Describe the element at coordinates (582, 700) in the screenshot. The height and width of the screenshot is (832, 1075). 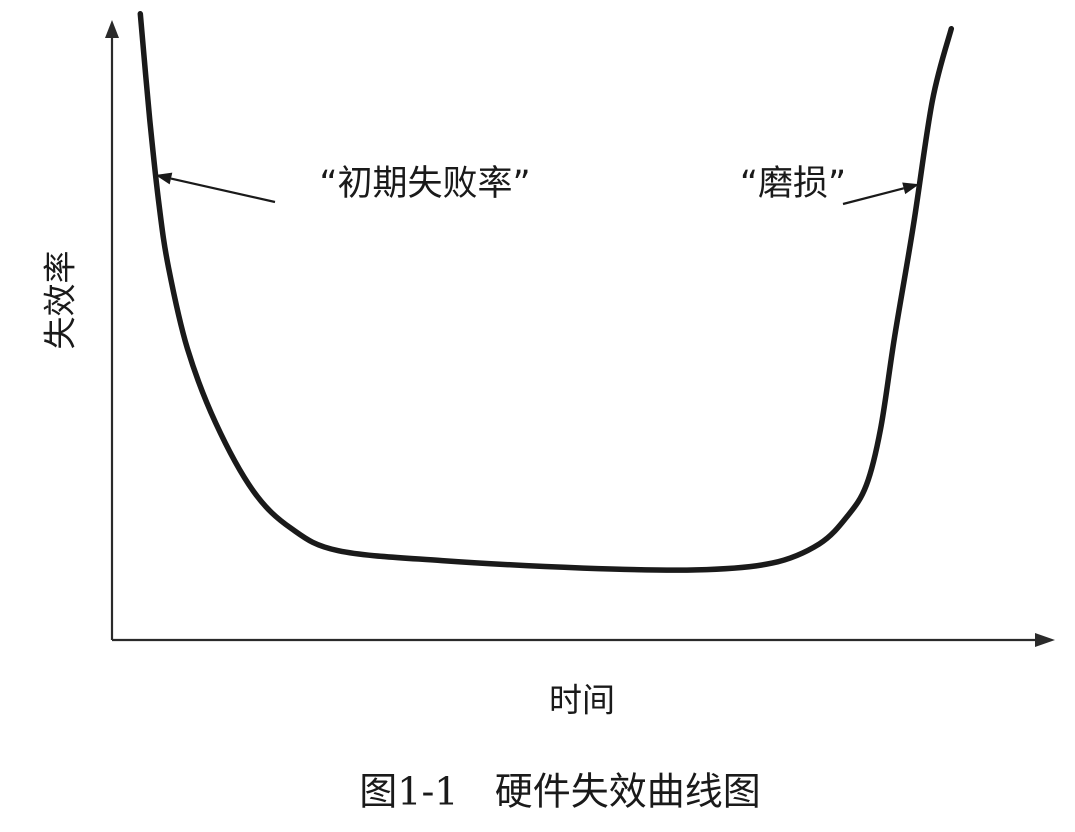
I see `x-axis-label: 时间` at that location.